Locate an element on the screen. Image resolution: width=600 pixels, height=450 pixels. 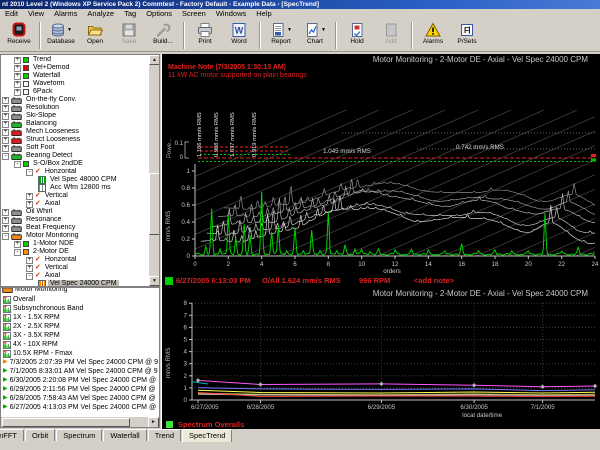
tree-item-bearing-detect: - Bearing Detect is located at coordinates (74, 156).